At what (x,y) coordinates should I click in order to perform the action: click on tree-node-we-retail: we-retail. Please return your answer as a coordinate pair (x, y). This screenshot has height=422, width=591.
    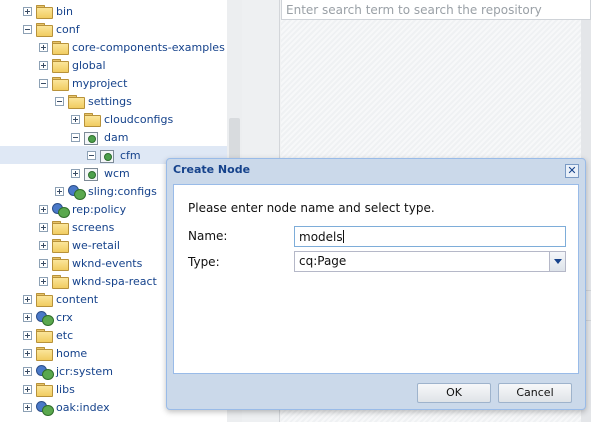
    Looking at the image, I should click on (79, 245).